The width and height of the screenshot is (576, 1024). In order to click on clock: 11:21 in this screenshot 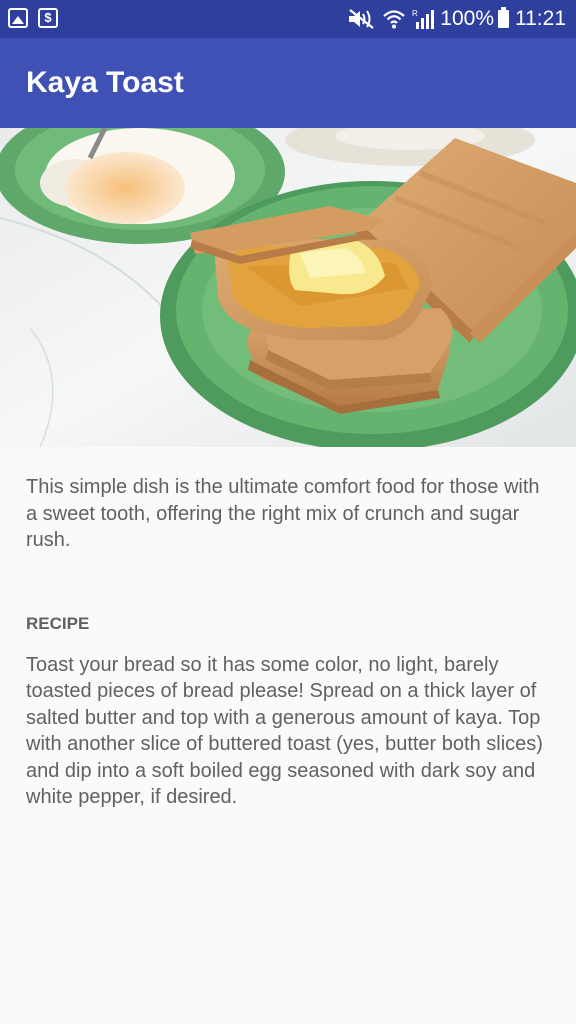, I will do `click(540, 18)`.